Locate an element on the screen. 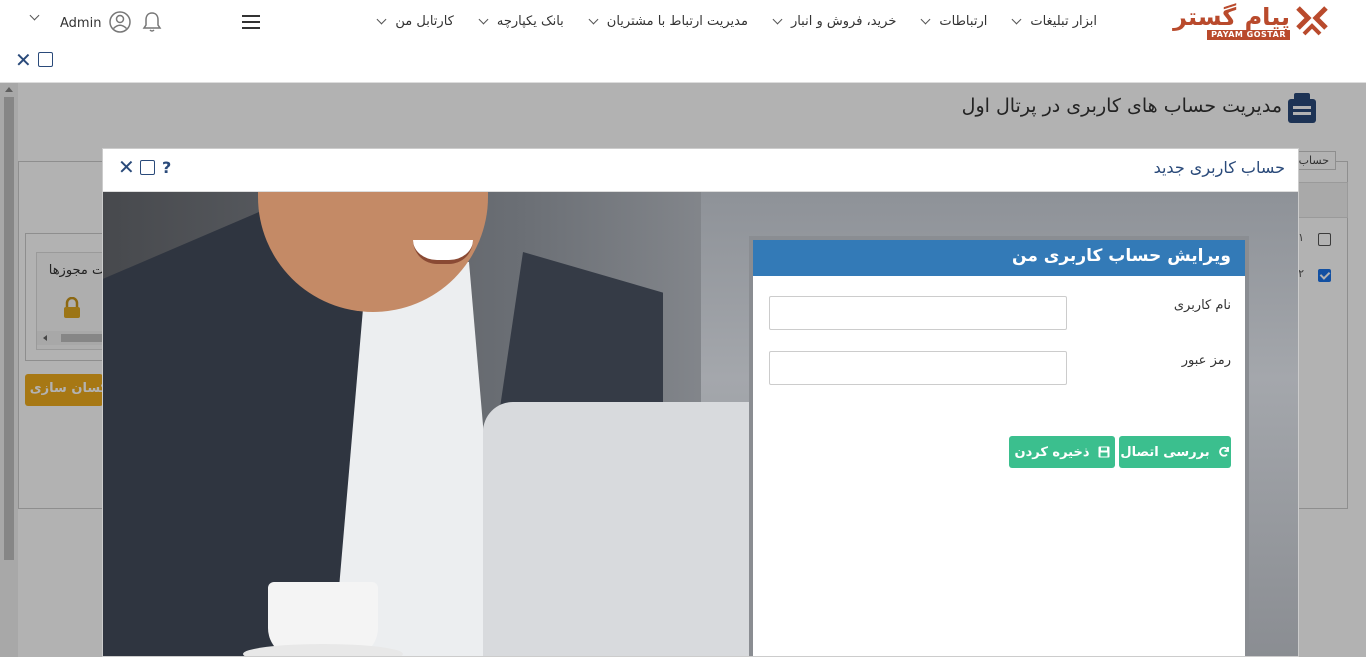 The height and width of the screenshot is (657, 1366). menu-label: بانک یکپارچه is located at coordinates (530, 21).